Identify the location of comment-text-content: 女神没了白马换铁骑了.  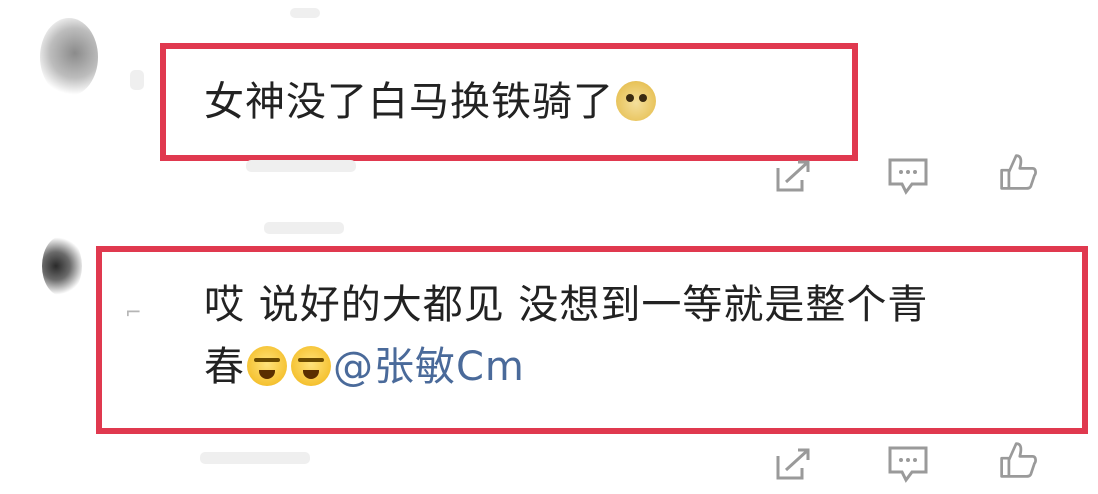
(409, 102).